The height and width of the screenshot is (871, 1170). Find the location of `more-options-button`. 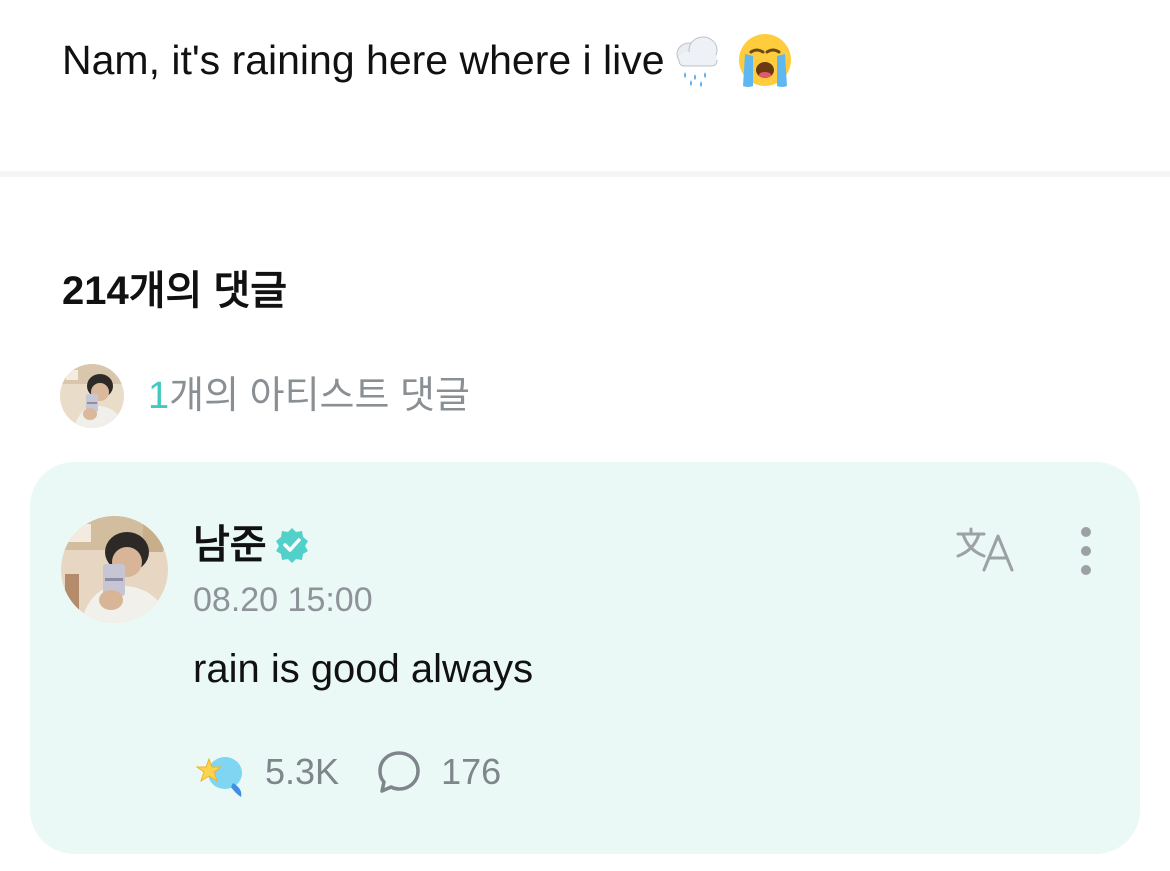

more-options-button is located at coordinates (1086, 552).